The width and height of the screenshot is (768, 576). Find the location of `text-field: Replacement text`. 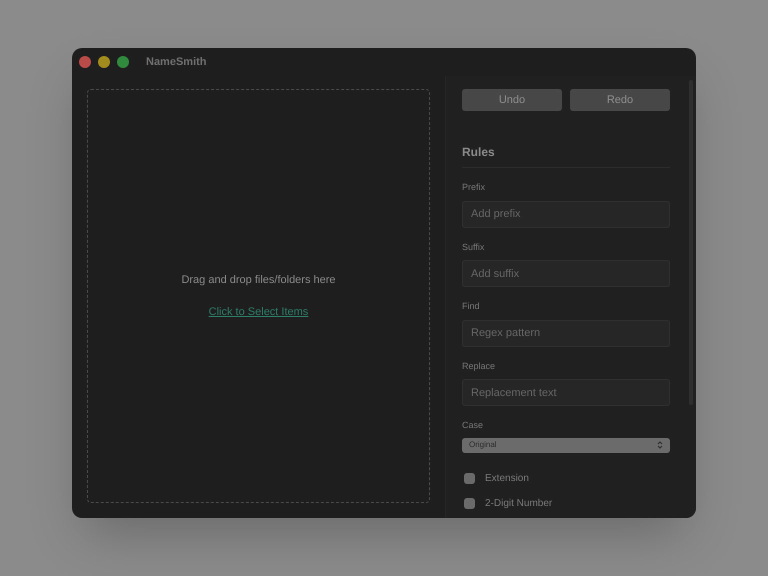

text-field: Replacement text is located at coordinates (566, 392).